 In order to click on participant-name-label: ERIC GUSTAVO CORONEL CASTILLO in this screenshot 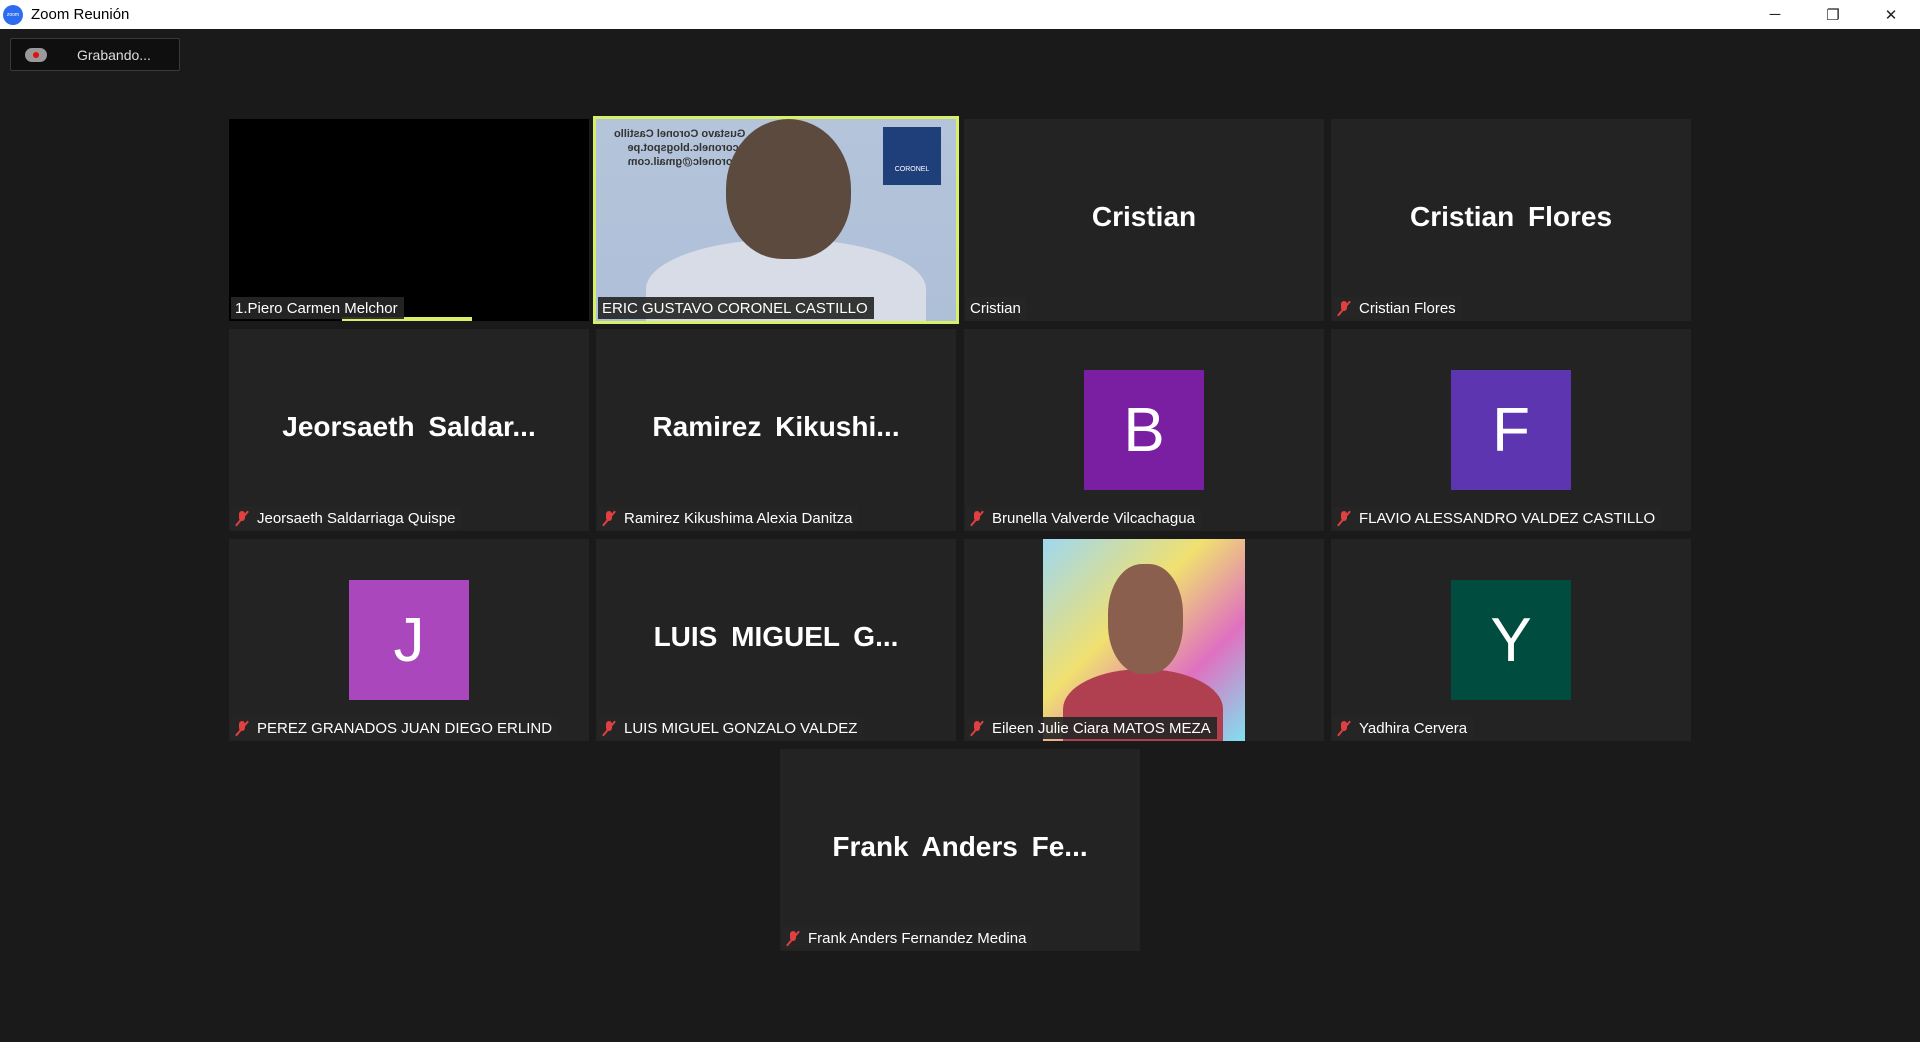, I will do `click(736, 308)`.